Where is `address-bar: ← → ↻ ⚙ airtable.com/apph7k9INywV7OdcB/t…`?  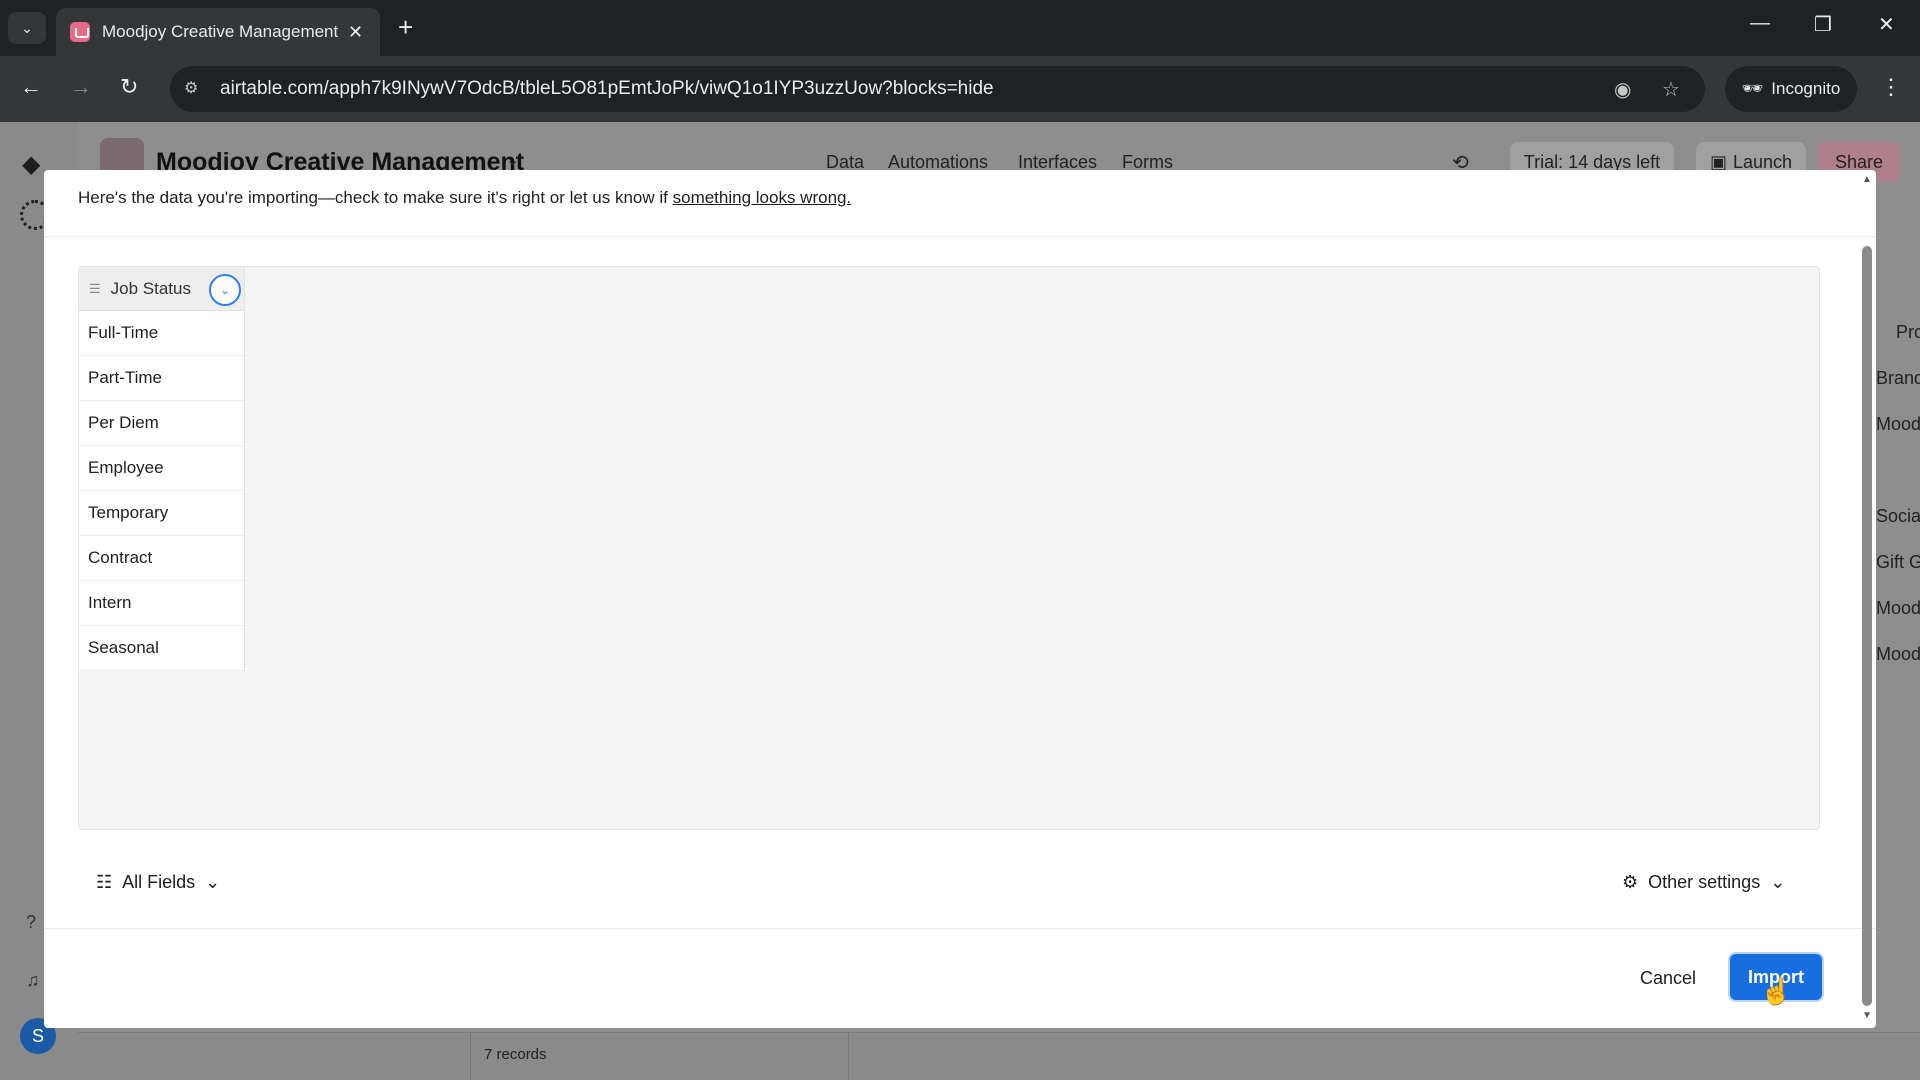
address-bar: ← → ↻ ⚙ airtable.com/apph7k9INywV7OdcB/t… is located at coordinates (960, 89).